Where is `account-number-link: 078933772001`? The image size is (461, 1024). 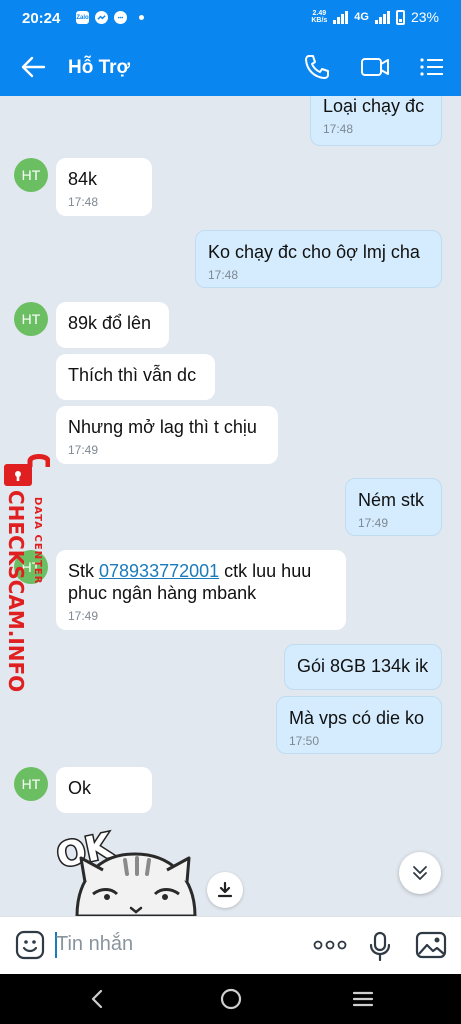 account-number-link: 078933772001 is located at coordinates (159, 571).